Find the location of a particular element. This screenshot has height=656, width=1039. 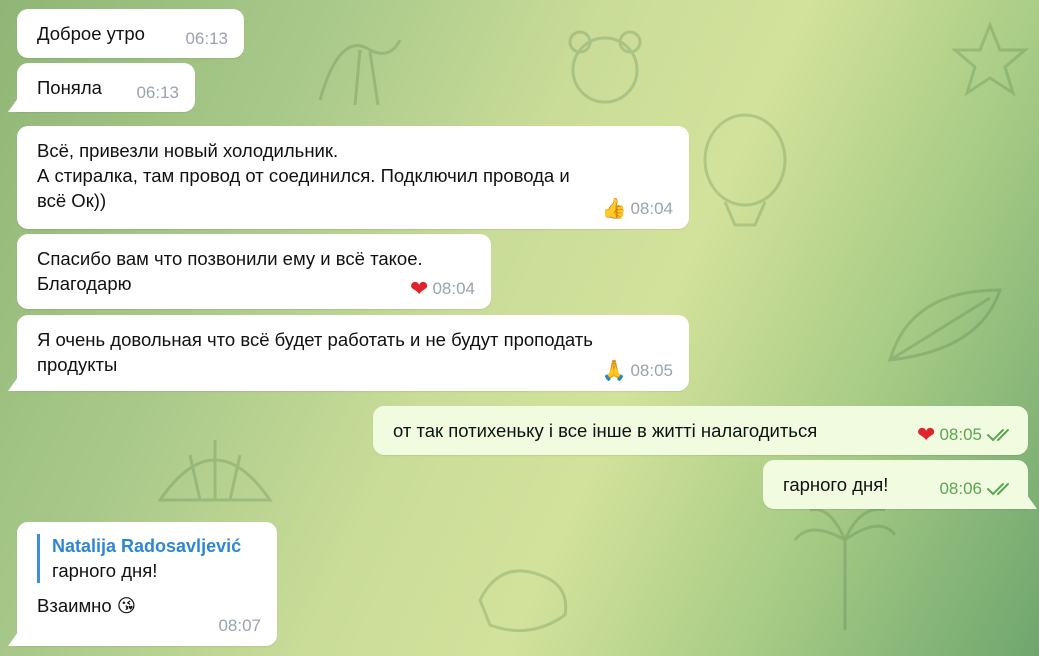

message-text-line: Всё, привезли новый холодильник. is located at coordinates (188, 150).